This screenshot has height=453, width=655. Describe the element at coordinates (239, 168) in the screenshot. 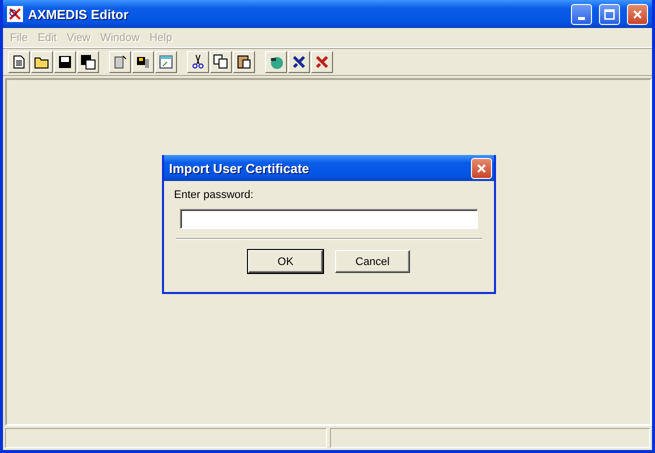

I see `dialog-title: Import User Certificate` at that location.